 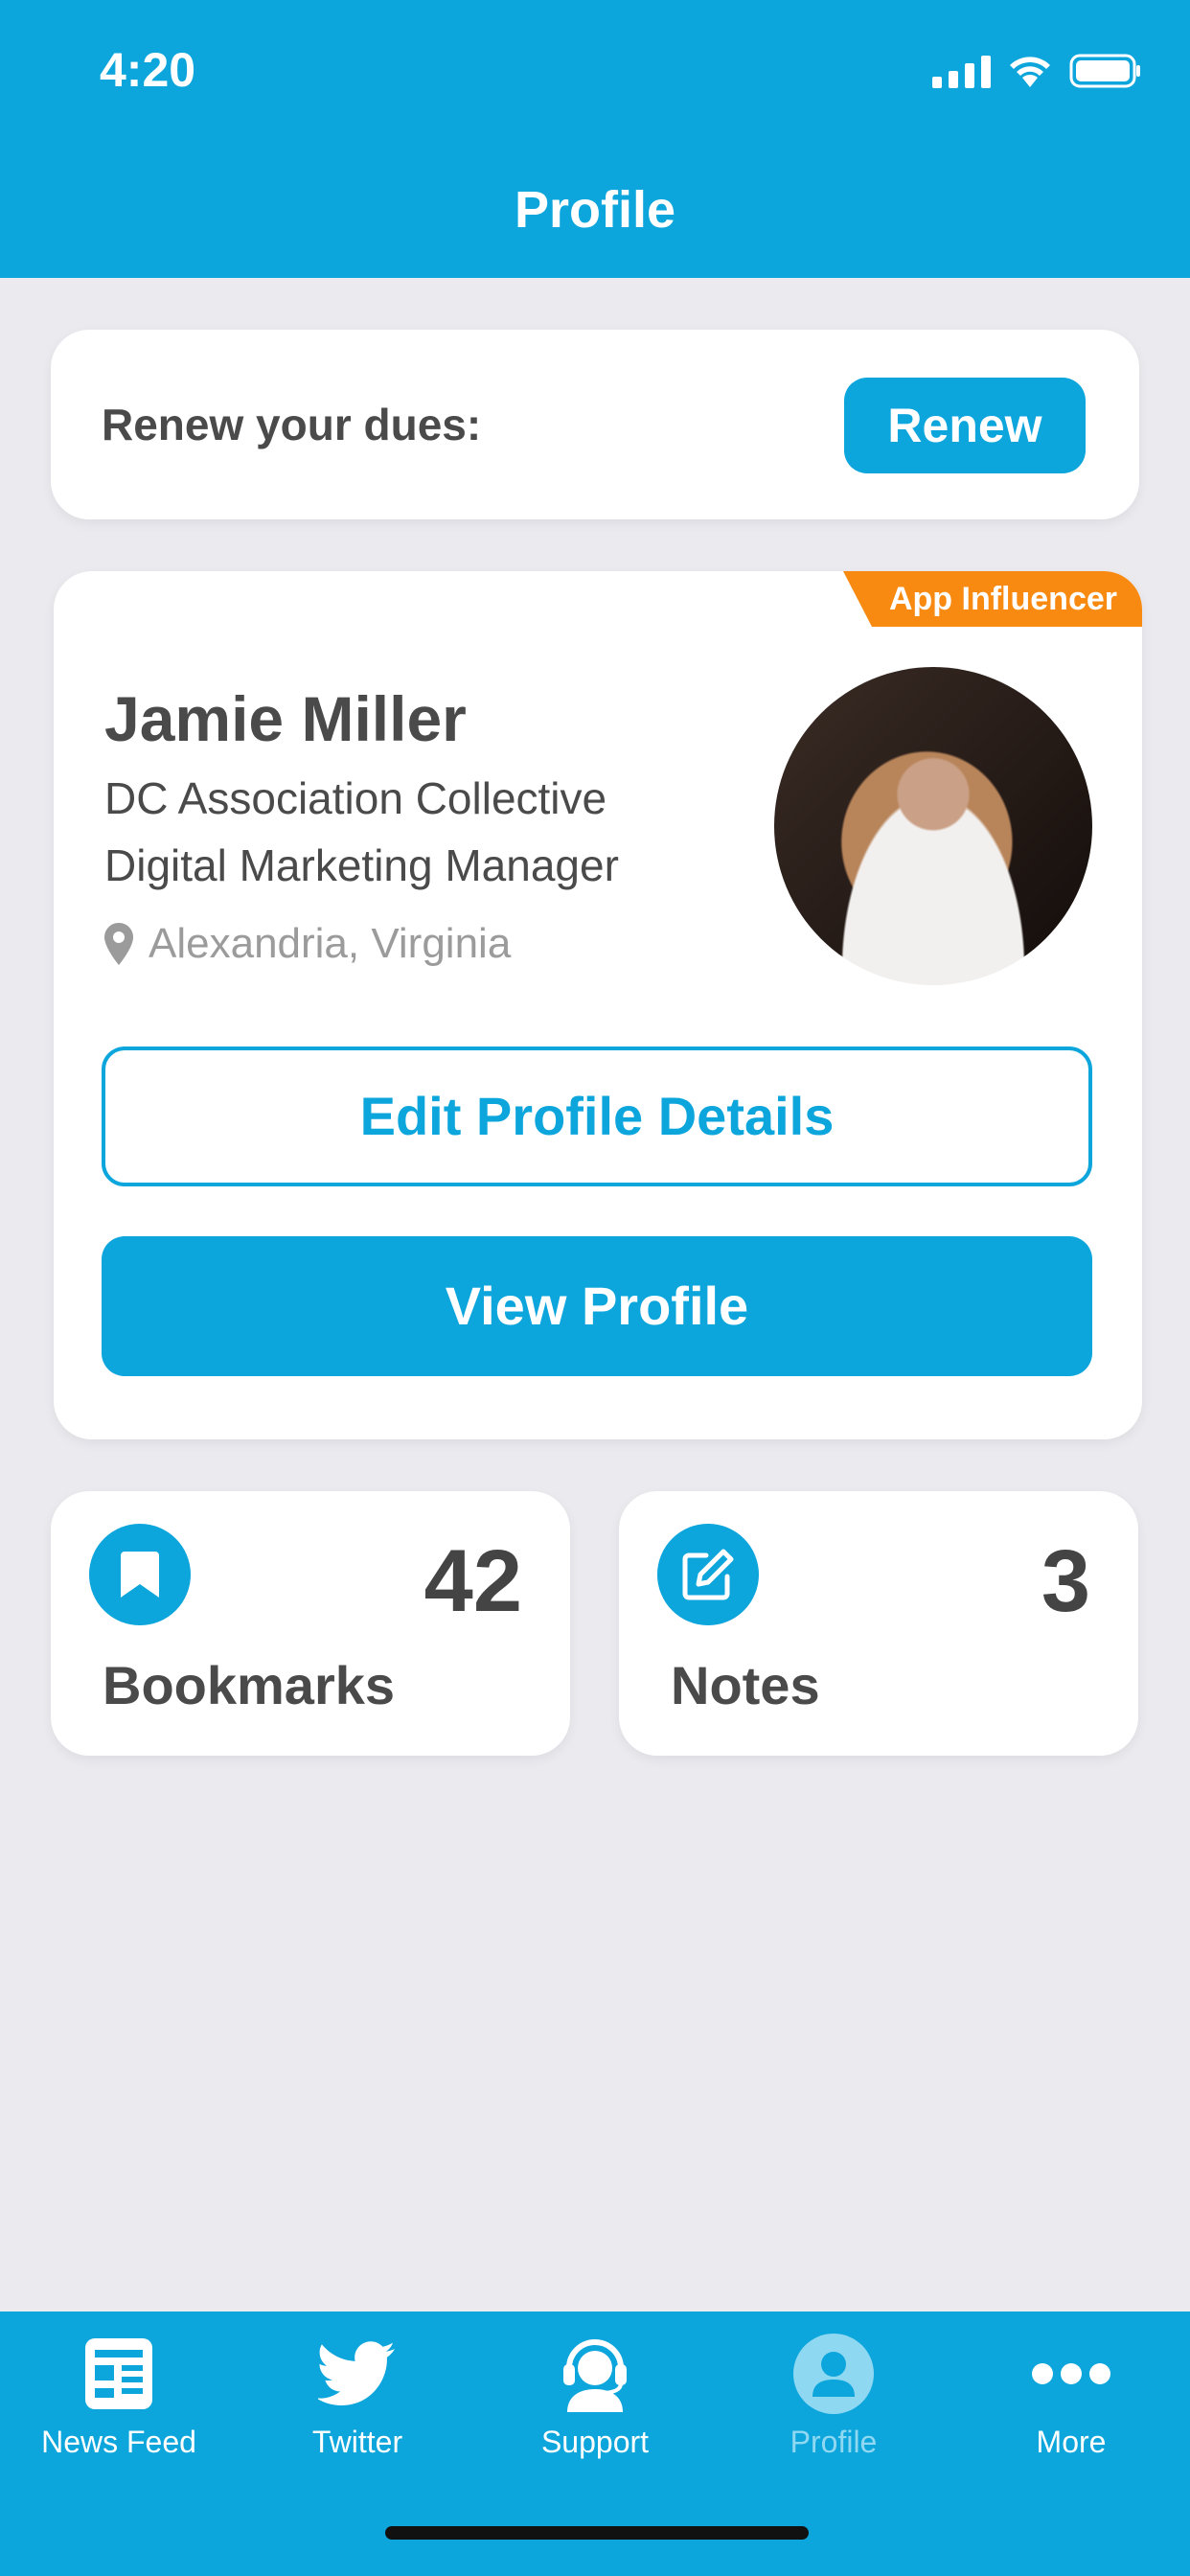 I want to click on edit-note-icon, so click(x=708, y=1575).